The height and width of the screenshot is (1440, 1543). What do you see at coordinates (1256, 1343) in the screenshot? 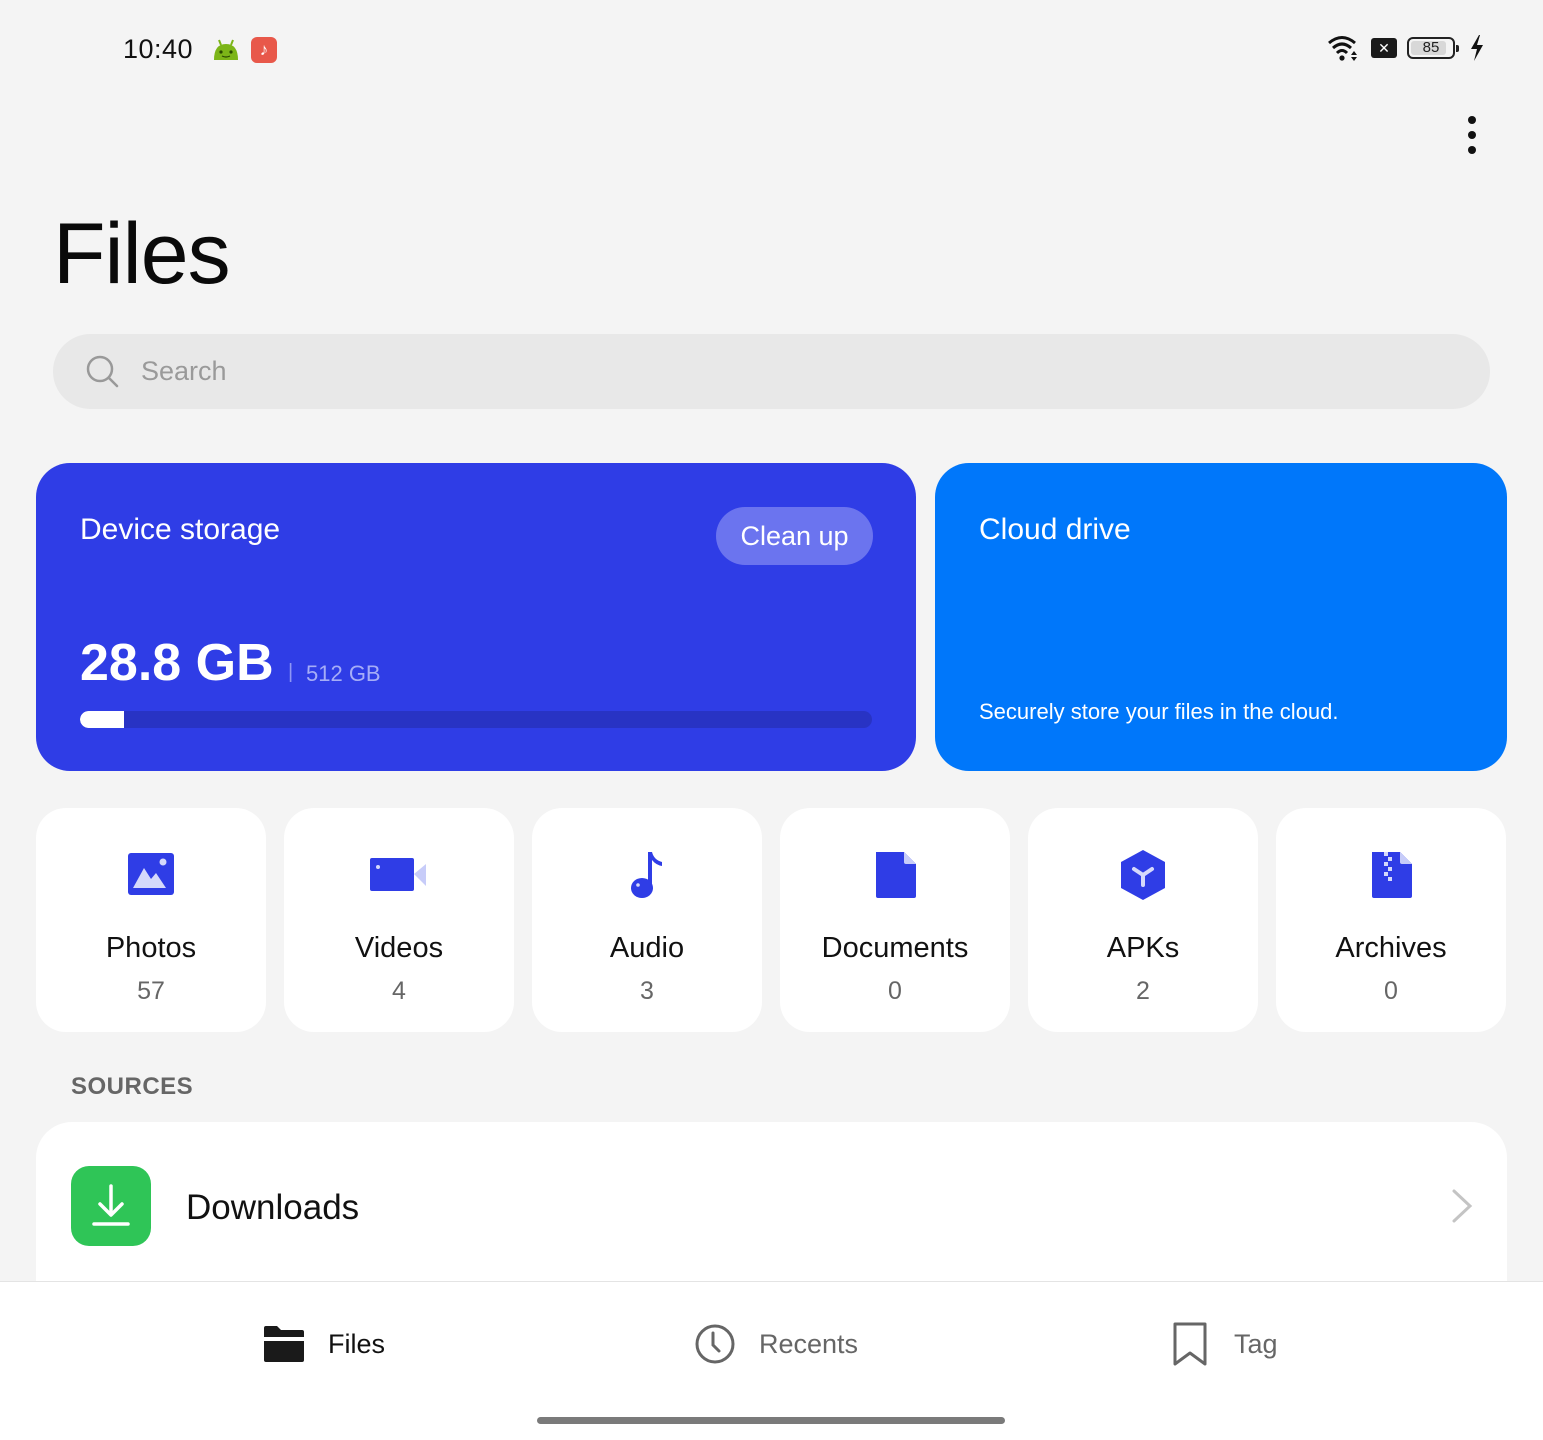
I see `tab-label: Tag` at bounding box center [1256, 1343].